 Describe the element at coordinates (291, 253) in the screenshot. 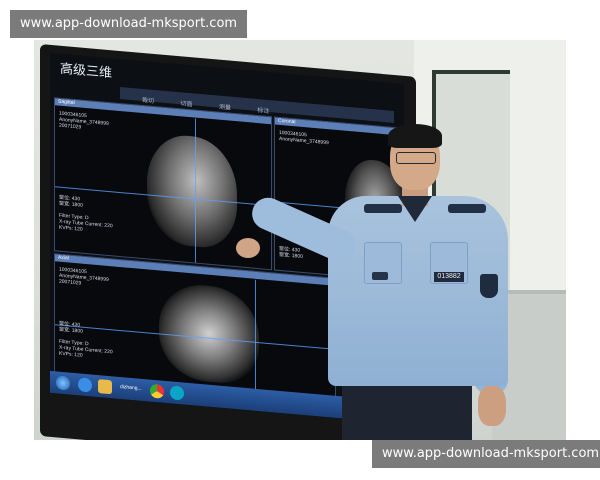

I see `scan-meta-bottom: 窗位: 430 窗宽: 1800` at that location.